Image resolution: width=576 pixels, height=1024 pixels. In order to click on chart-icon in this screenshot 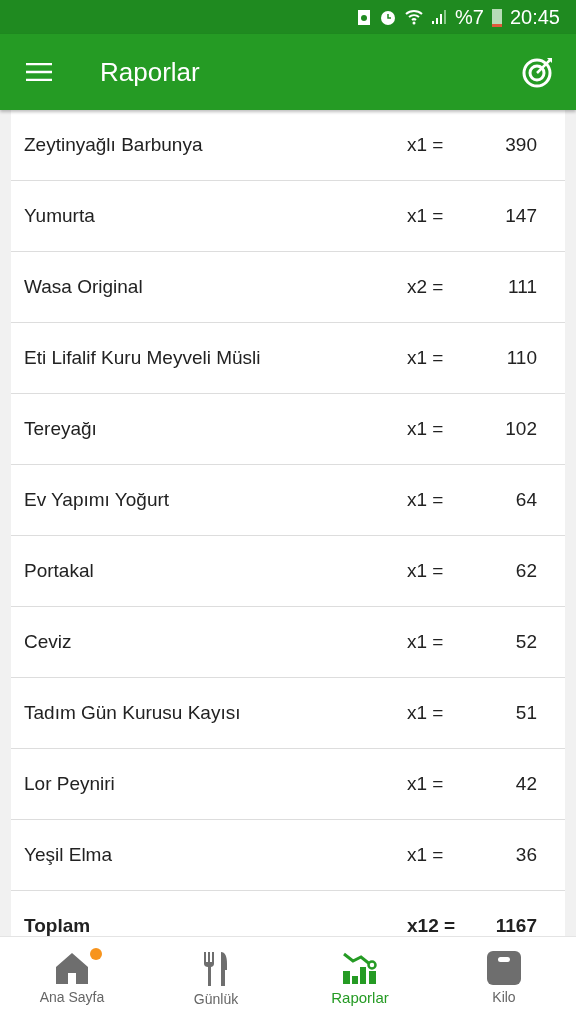, I will do `click(360, 968)`.